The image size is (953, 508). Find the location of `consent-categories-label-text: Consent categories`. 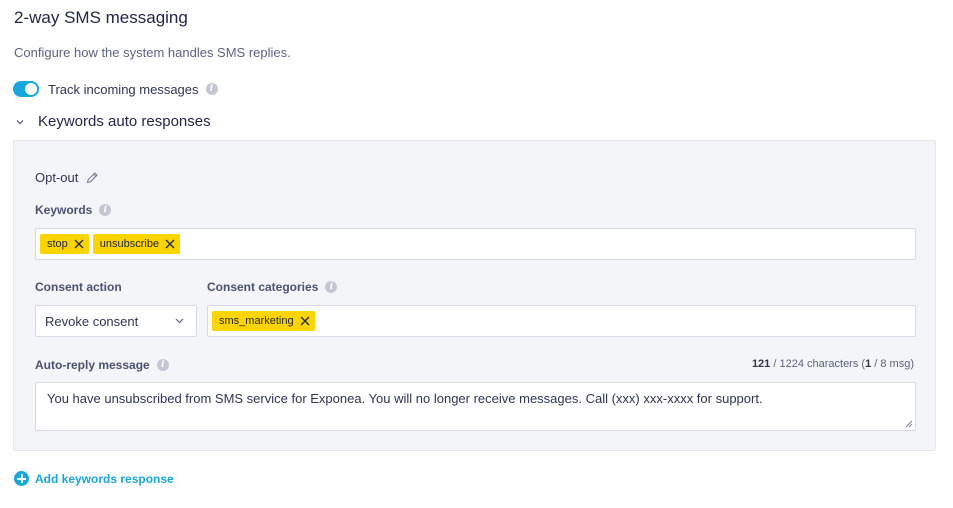

consent-categories-label-text: Consent categories is located at coordinates (263, 287).